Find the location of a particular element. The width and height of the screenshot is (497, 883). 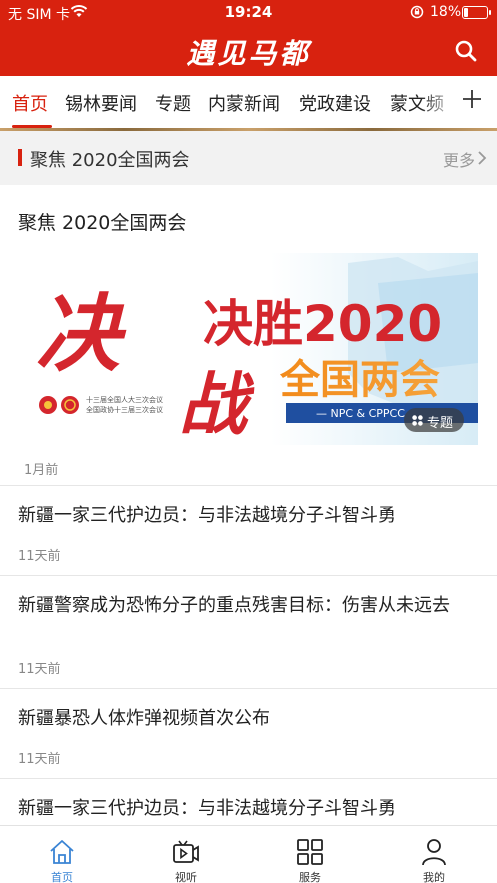

channel-tabs: 首页 锡林要闻 专题 内蒙新闻 党政建设 蒙文频 is located at coordinates (248, 103).